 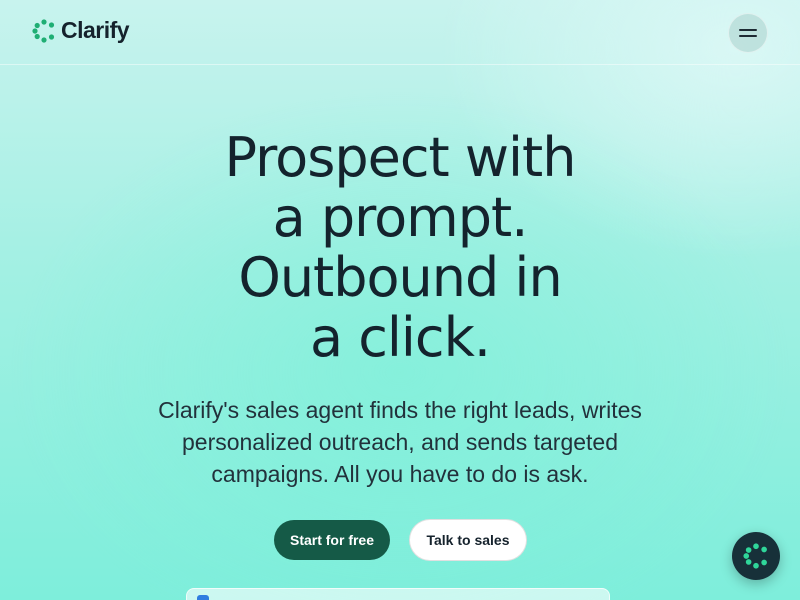 What do you see at coordinates (332, 540) in the screenshot?
I see `start-for-free-button: Start for free` at bounding box center [332, 540].